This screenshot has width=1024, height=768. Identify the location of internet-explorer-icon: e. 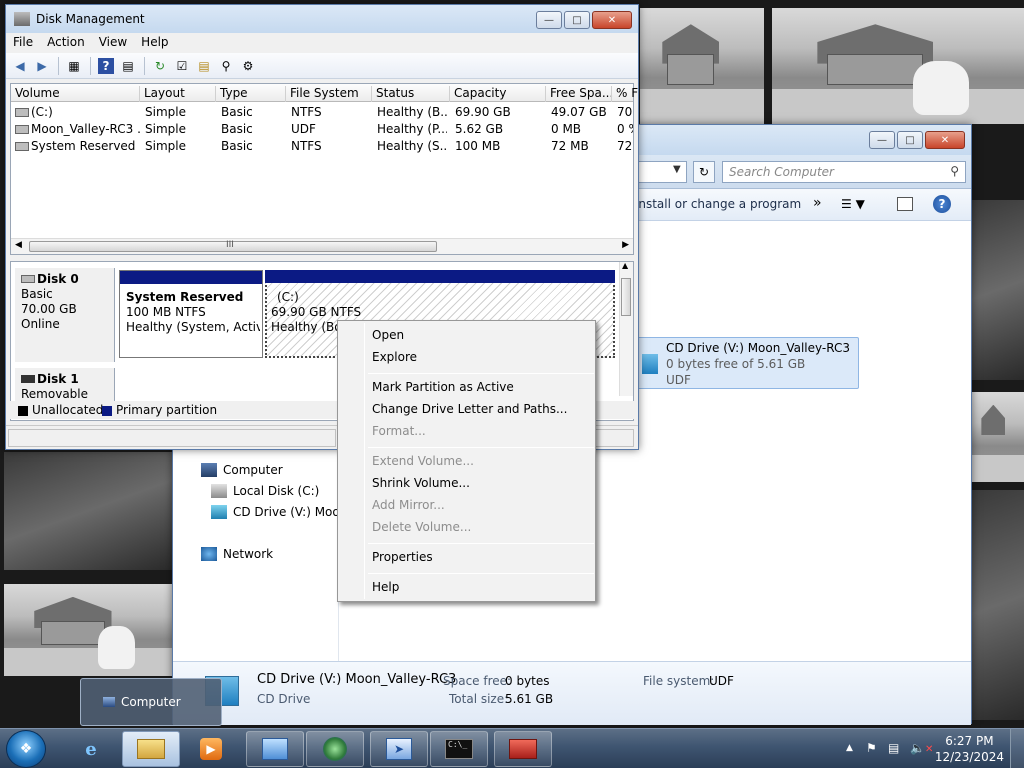
(91, 749).